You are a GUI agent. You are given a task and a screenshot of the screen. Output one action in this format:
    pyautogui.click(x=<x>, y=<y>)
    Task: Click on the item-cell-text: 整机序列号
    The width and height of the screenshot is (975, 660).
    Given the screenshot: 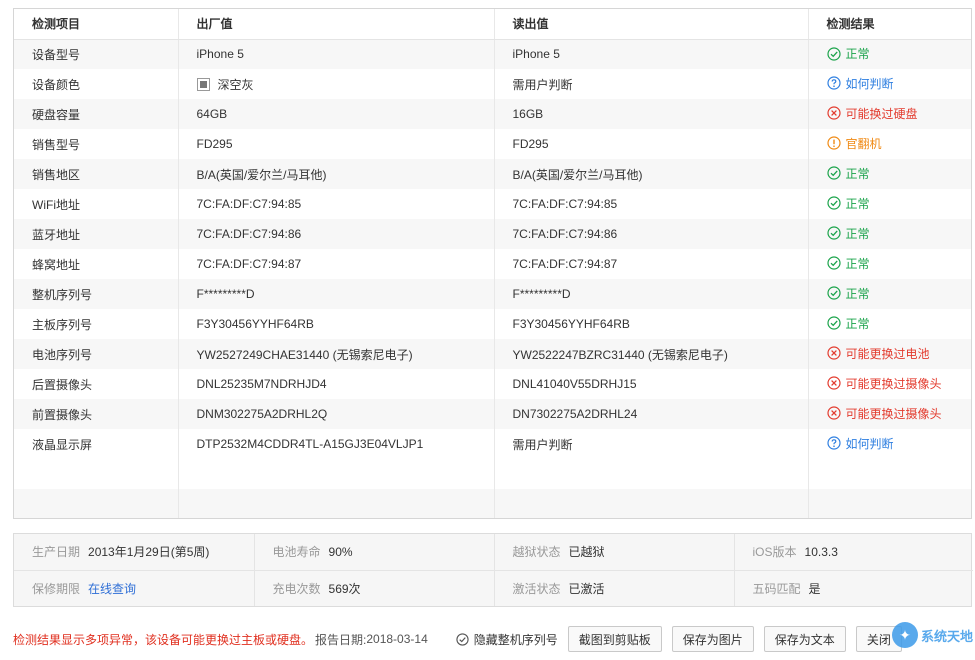 What is the action you would take?
    pyautogui.click(x=62, y=294)
    